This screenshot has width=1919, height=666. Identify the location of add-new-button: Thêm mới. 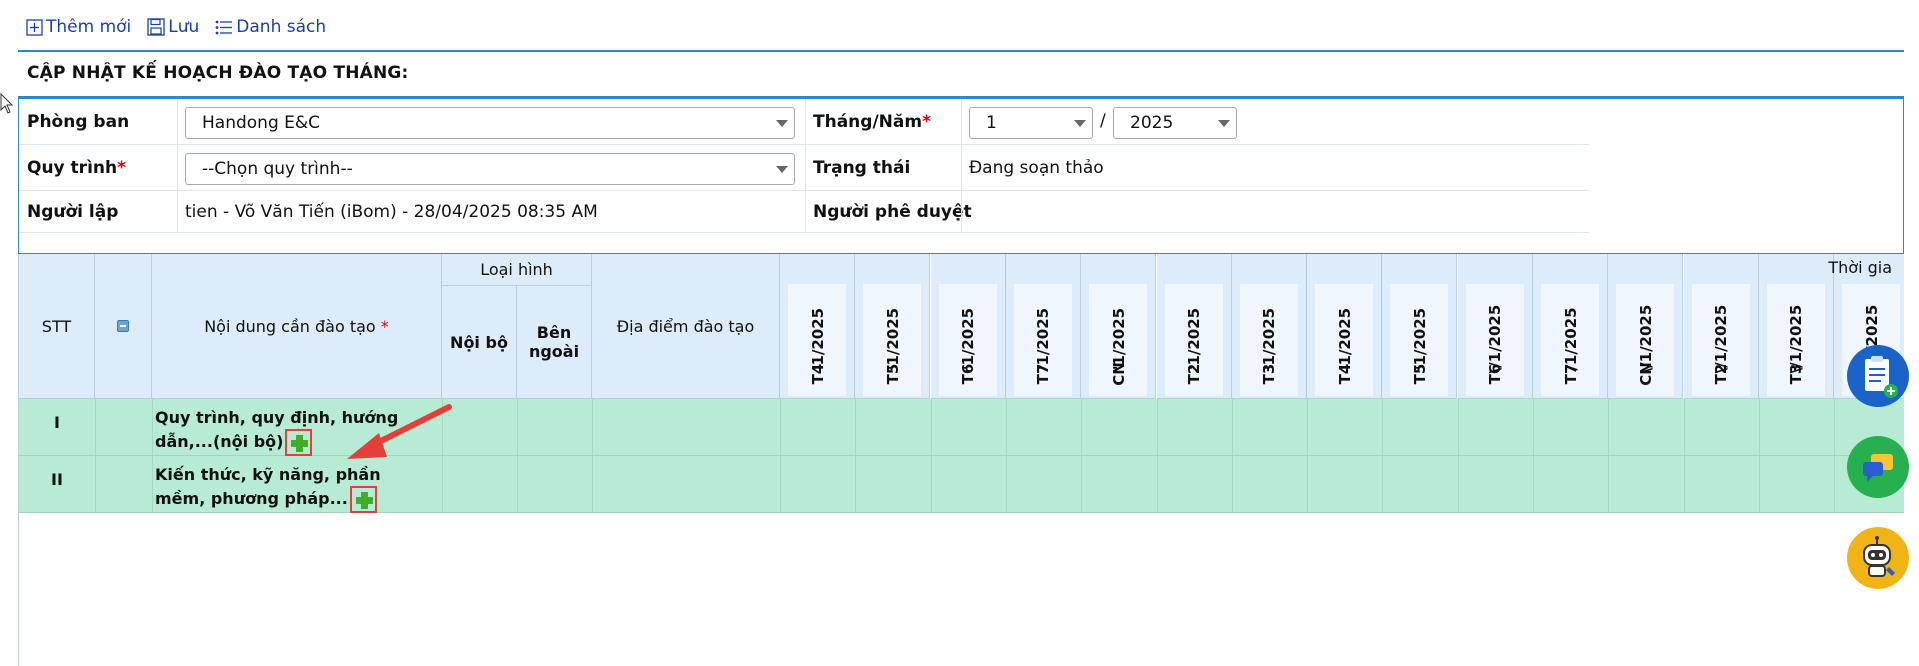
(78, 27).